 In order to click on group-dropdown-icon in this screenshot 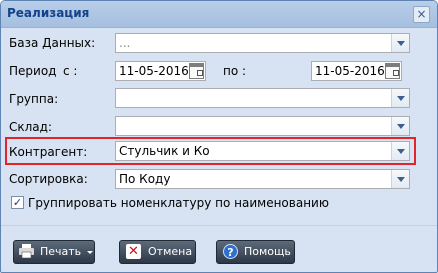, I will do `click(400, 98)`.